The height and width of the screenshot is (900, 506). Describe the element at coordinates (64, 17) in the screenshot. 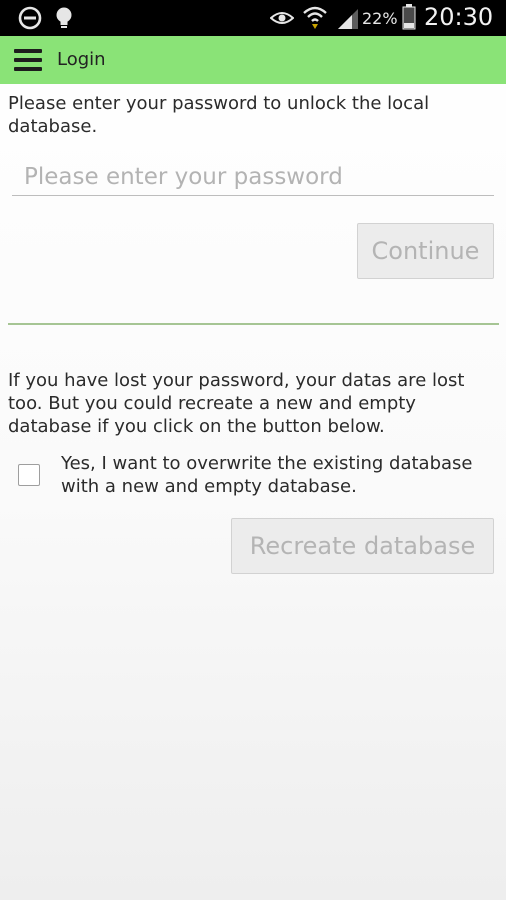

I see `lightbulb-icon` at that location.